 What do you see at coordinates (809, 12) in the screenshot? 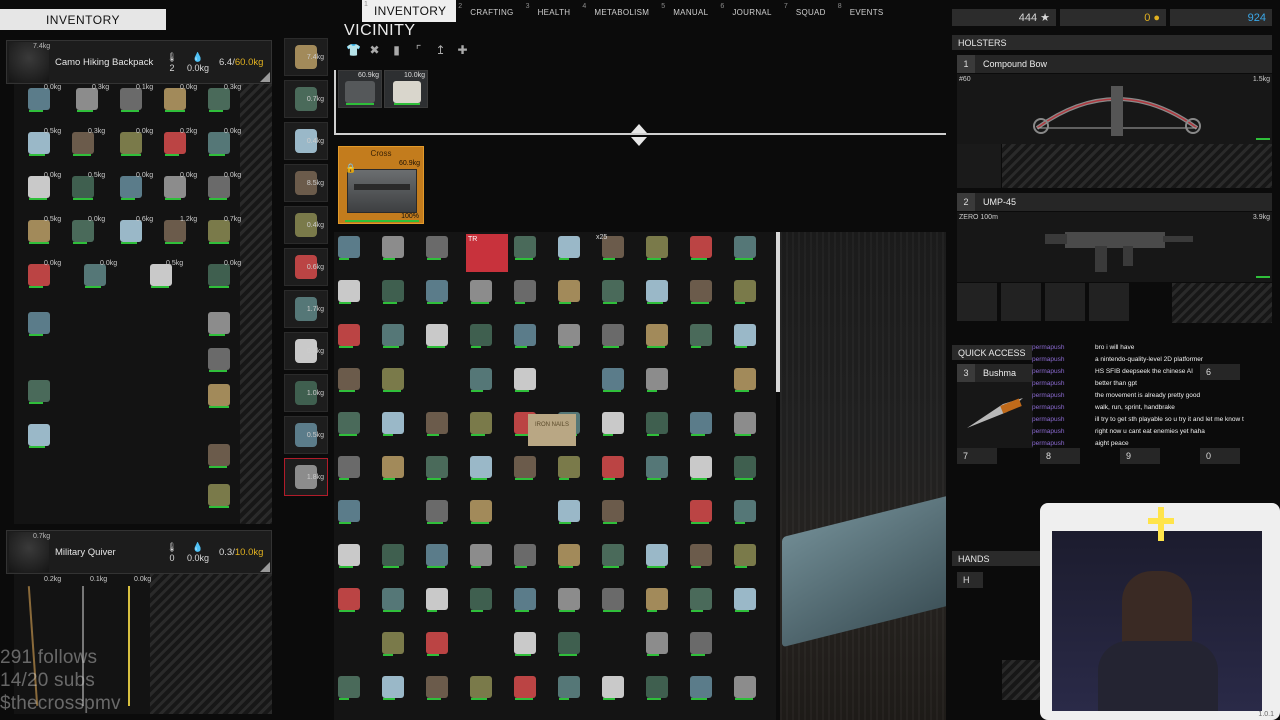
I see `tab-squad: 7 SQUAD` at bounding box center [809, 12].